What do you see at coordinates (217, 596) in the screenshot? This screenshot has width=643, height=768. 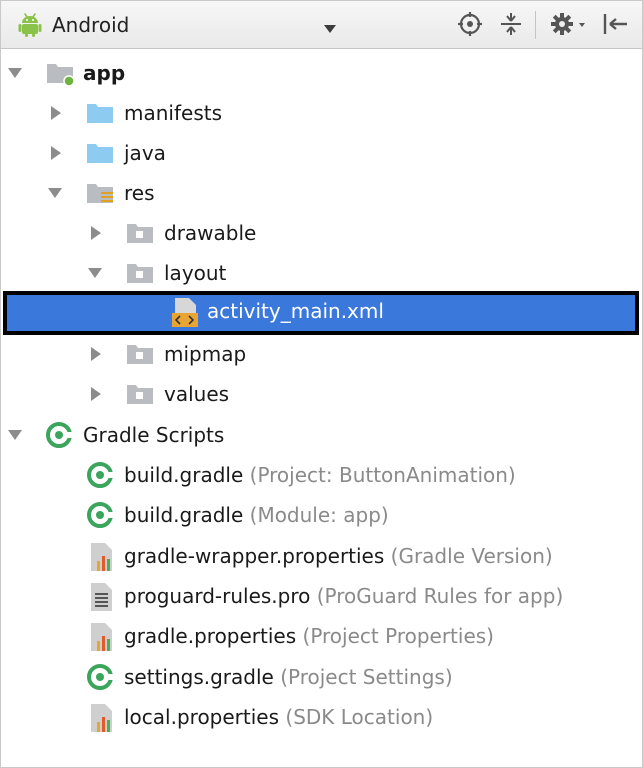 I see `tree-item-label: proguard-rules.pro` at bounding box center [217, 596].